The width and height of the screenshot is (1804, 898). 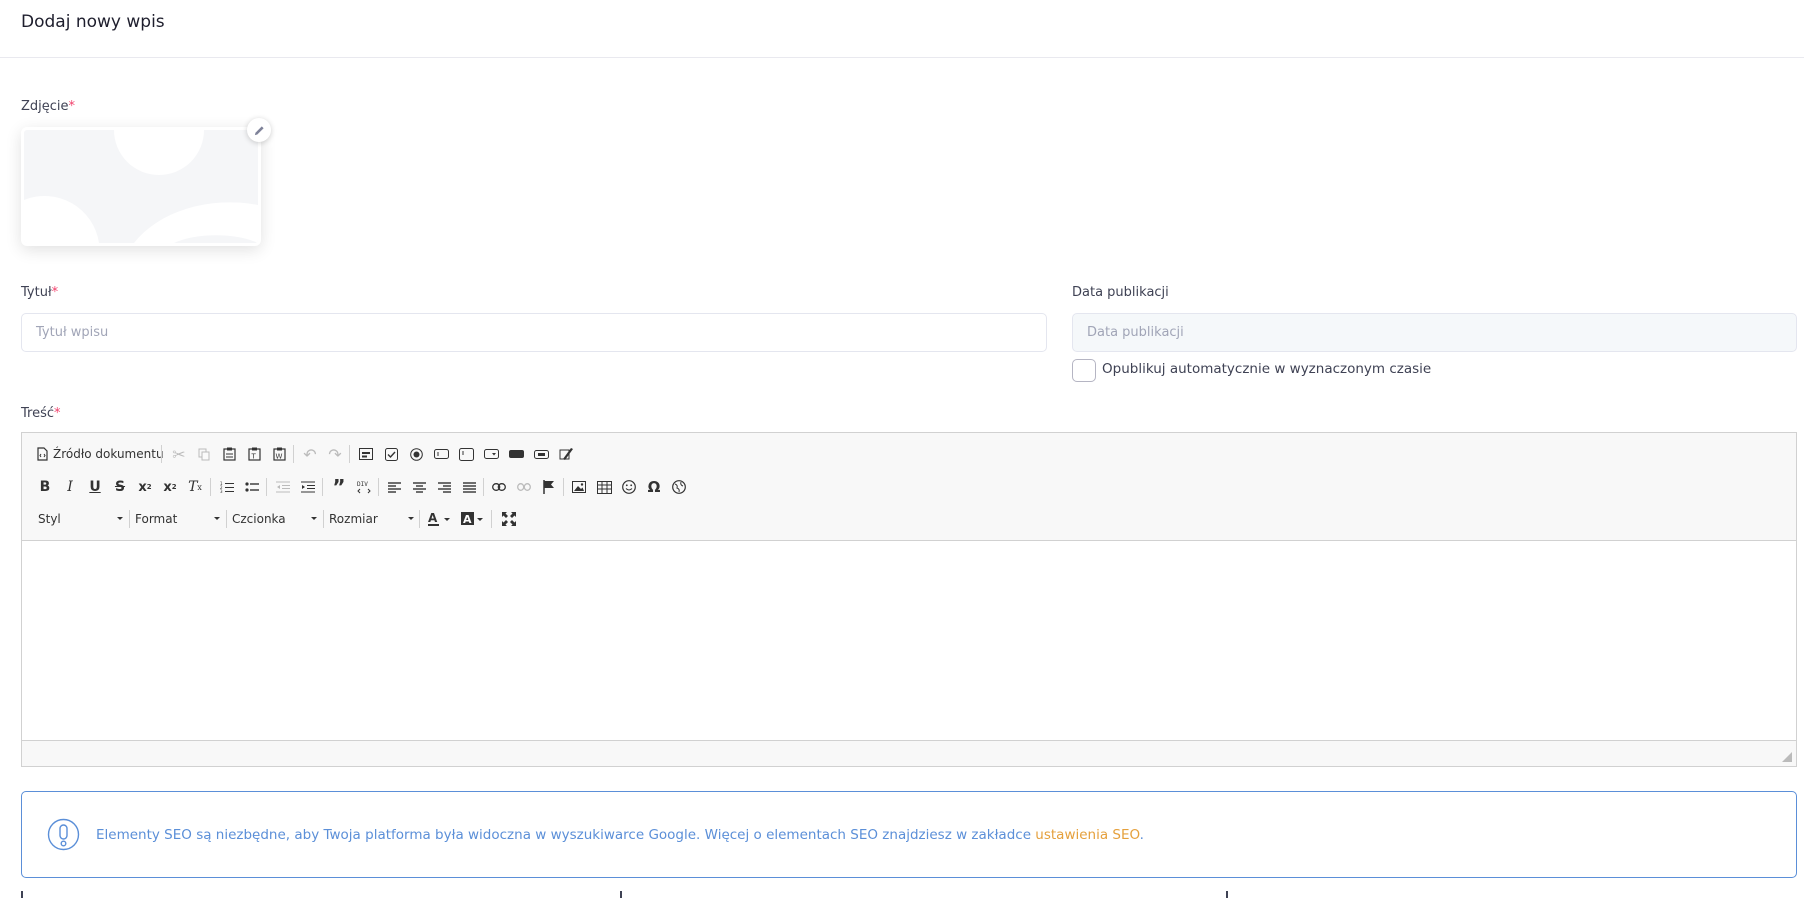 I want to click on style-combo-label: Styl, so click(x=49, y=519).